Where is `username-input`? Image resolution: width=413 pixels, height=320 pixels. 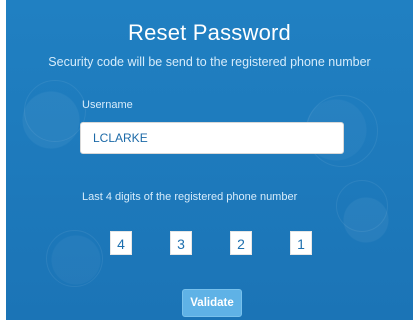
username-input is located at coordinates (212, 138).